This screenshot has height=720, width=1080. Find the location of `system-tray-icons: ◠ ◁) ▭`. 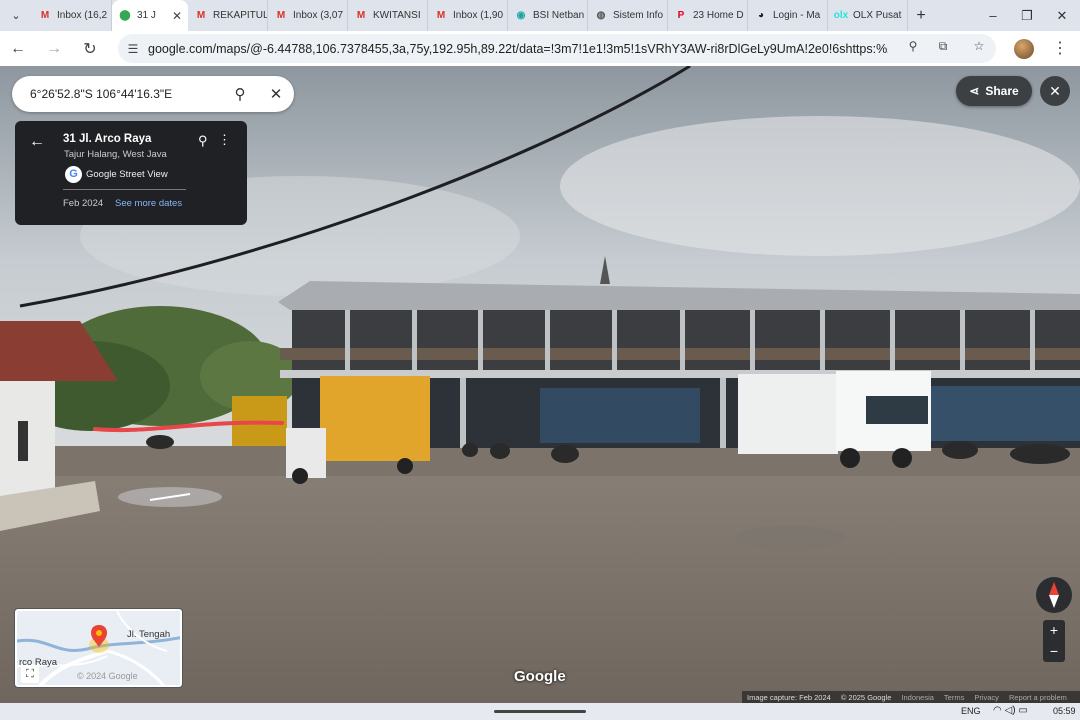

system-tray-icons: ◠ ◁) ▭ is located at coordinates (1010, 710).